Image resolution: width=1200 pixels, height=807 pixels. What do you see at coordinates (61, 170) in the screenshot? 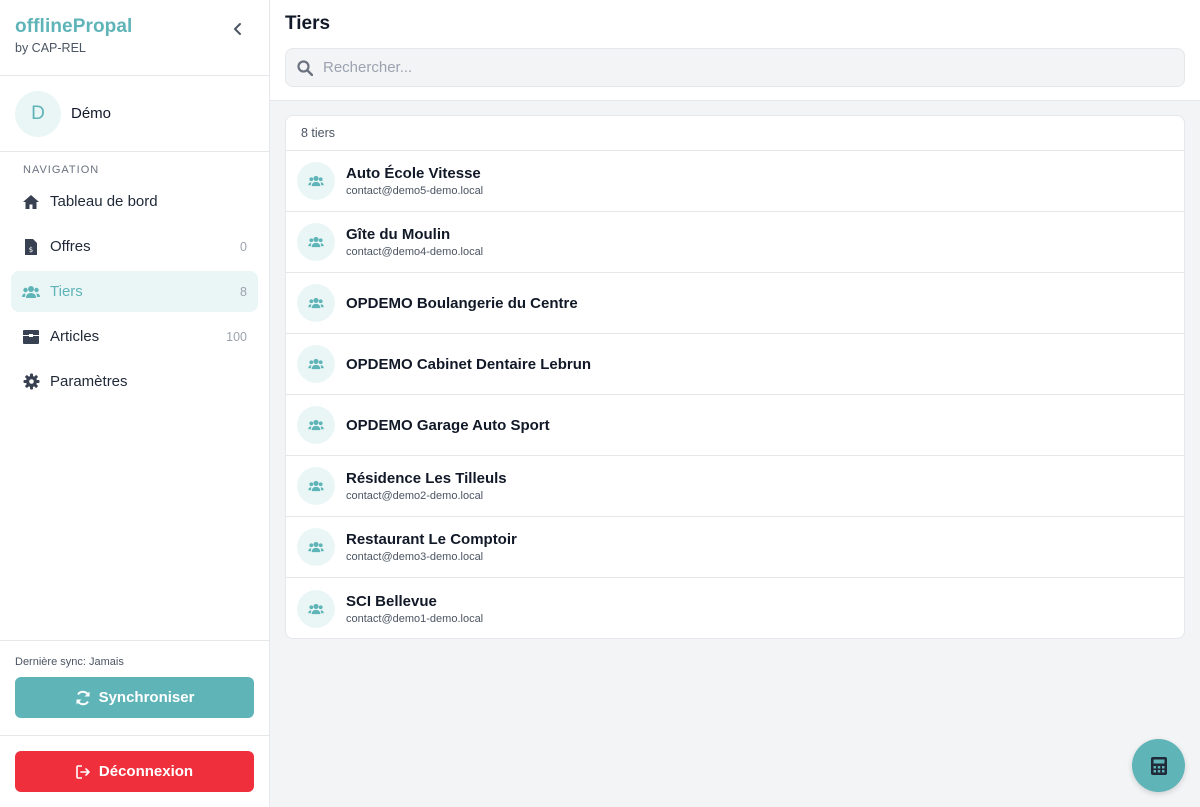
I see `nav-section-title: NAVIGATION` at bounding box center [61, 170].